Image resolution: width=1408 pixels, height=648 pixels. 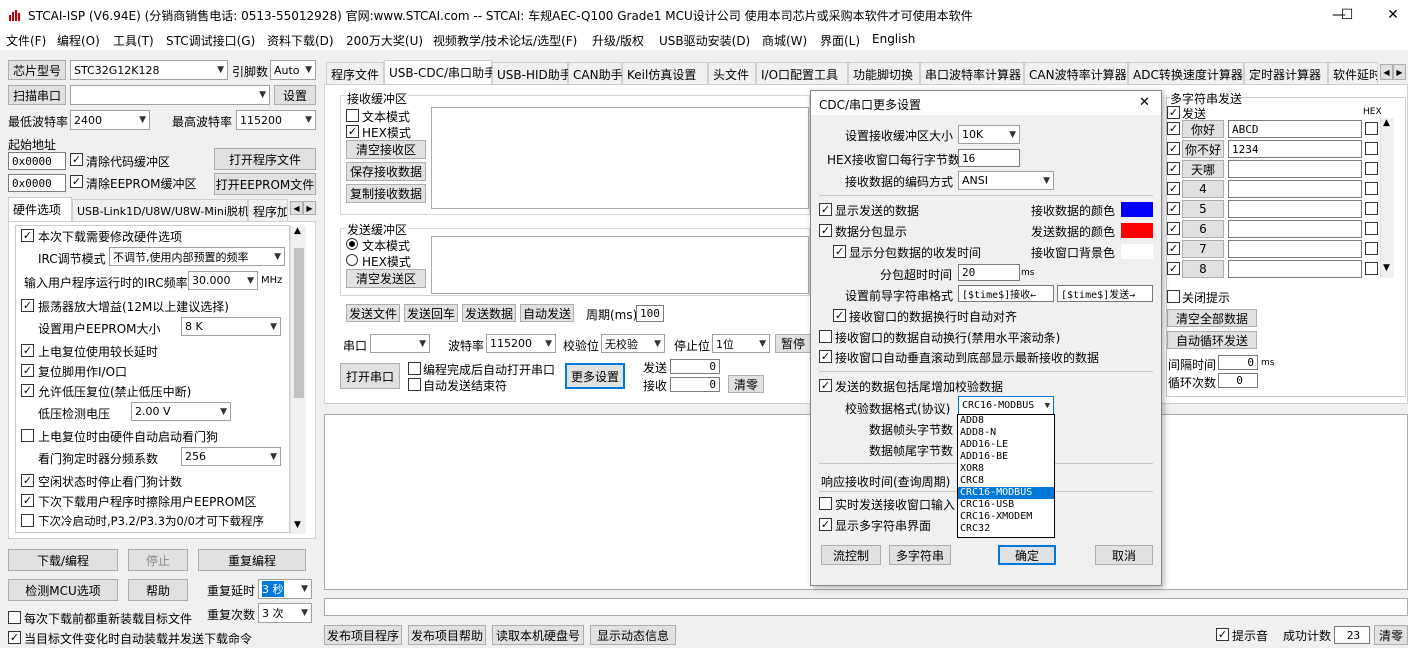 What do you see at coordinates (989, 158) in the screenshot?
I see `hex-bytes-input: 16` at bounding box center [989, 158].